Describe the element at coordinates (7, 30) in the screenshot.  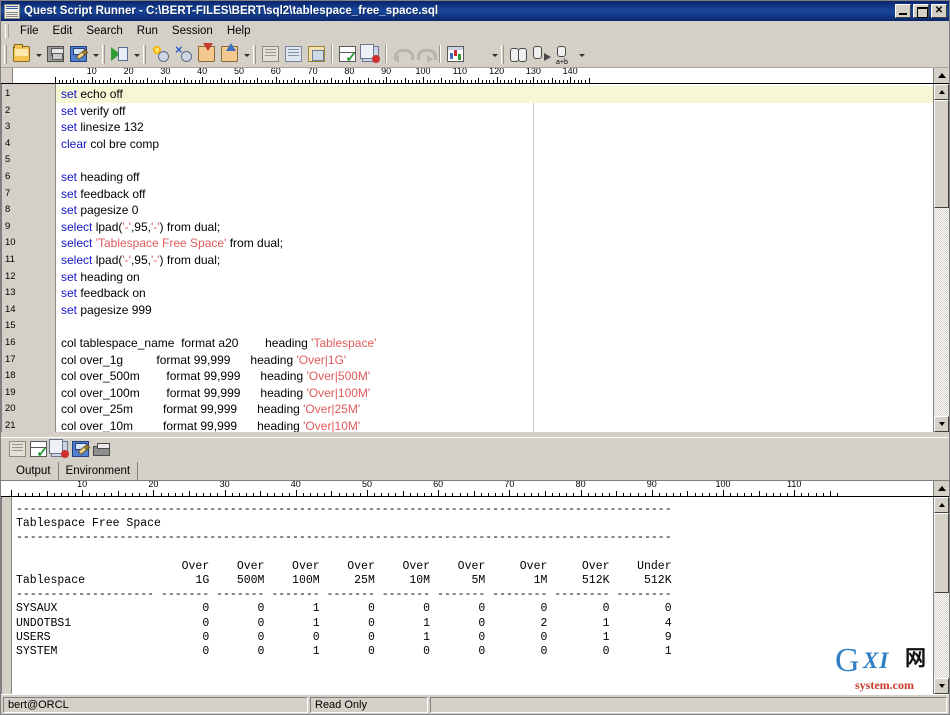
I see `menu-grip` at that location.